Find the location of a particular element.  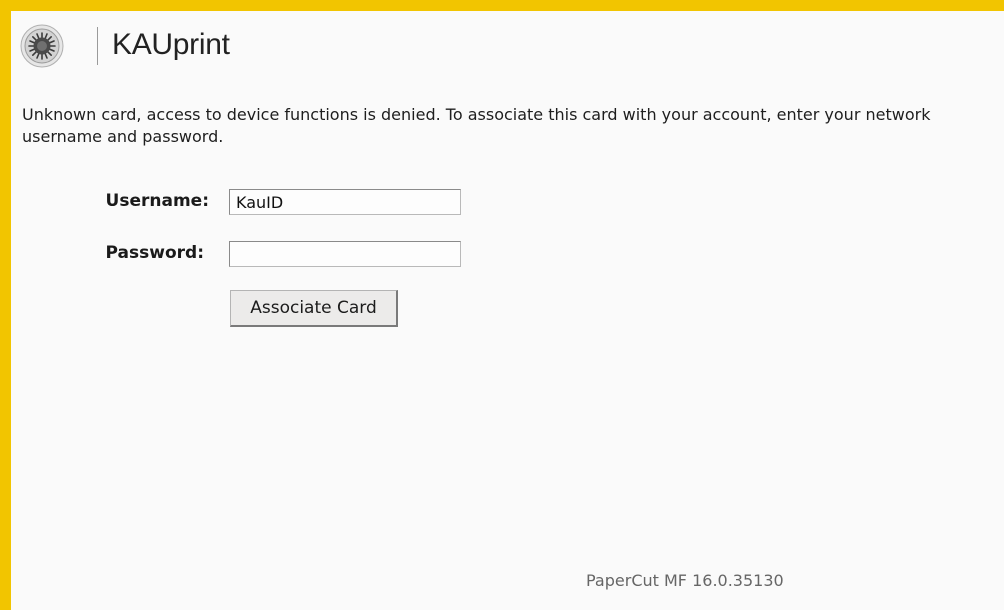

app-title: KAUprint is located at coordinates (171, 44).